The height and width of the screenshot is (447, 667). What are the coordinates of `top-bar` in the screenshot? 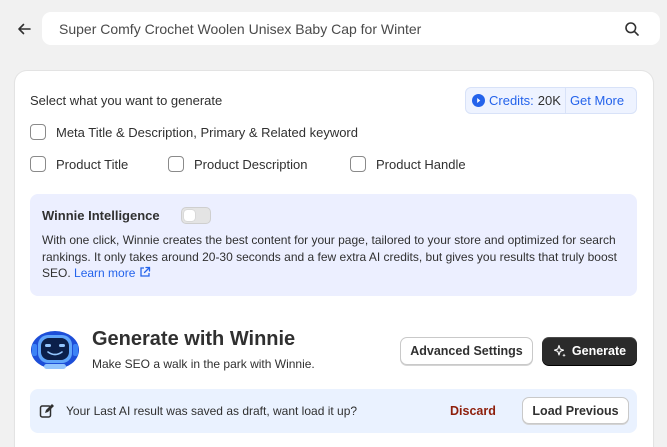 It's located at (333, 29).